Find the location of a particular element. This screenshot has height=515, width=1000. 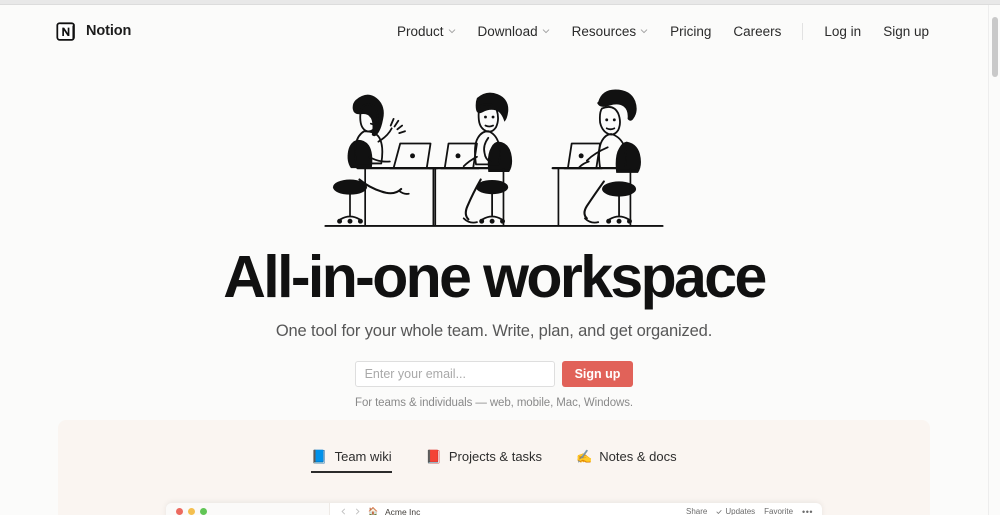

window-traffic-lights is located at coordinates (247, 509).